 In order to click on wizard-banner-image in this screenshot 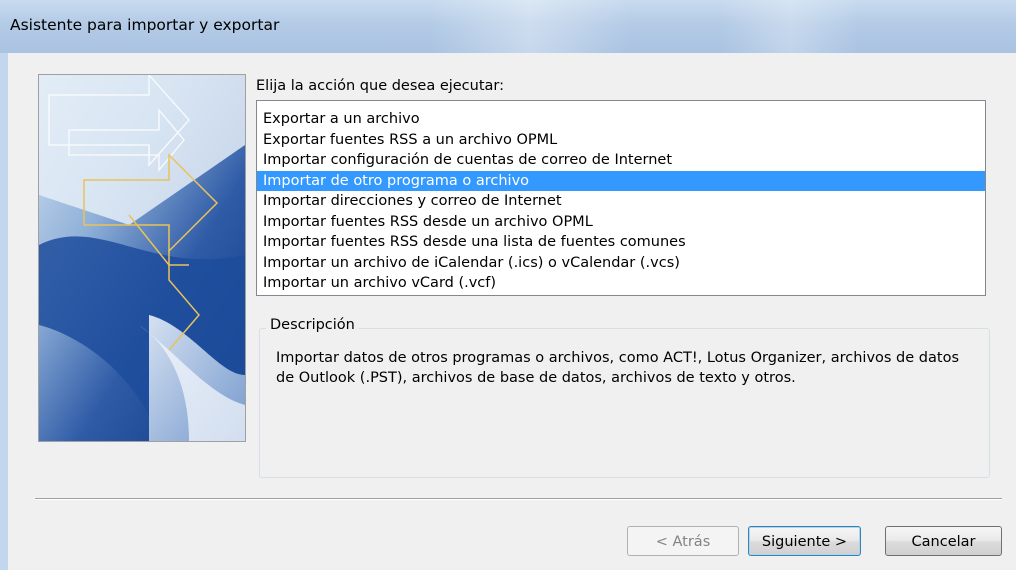, I will do `click(142, 258)`.